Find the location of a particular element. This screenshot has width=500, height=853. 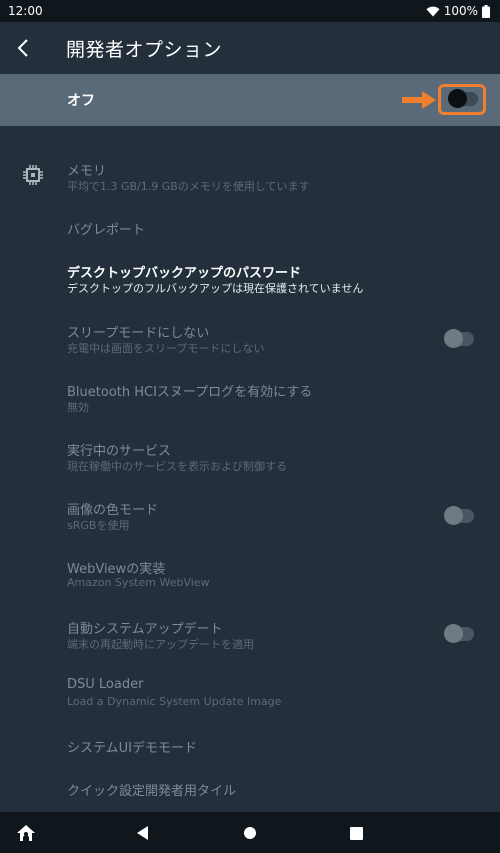

item-title: 画像の色モード is located at coordinates (113, 510).